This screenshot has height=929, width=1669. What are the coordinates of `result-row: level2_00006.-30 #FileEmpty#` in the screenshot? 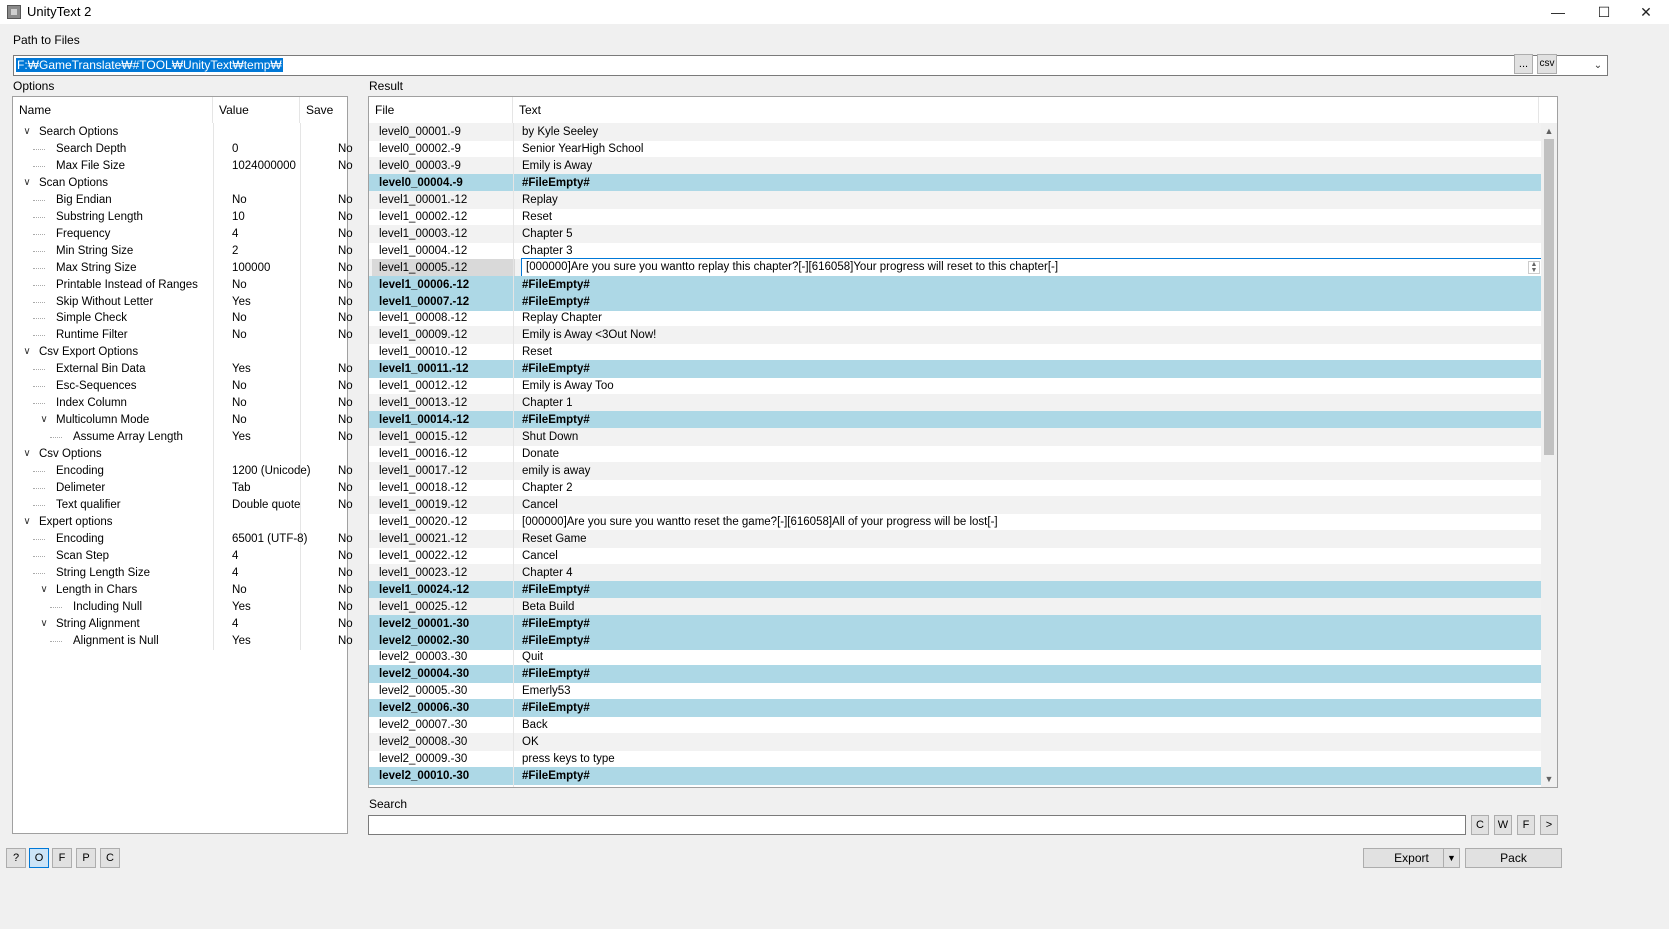 It's located at (955, 708).